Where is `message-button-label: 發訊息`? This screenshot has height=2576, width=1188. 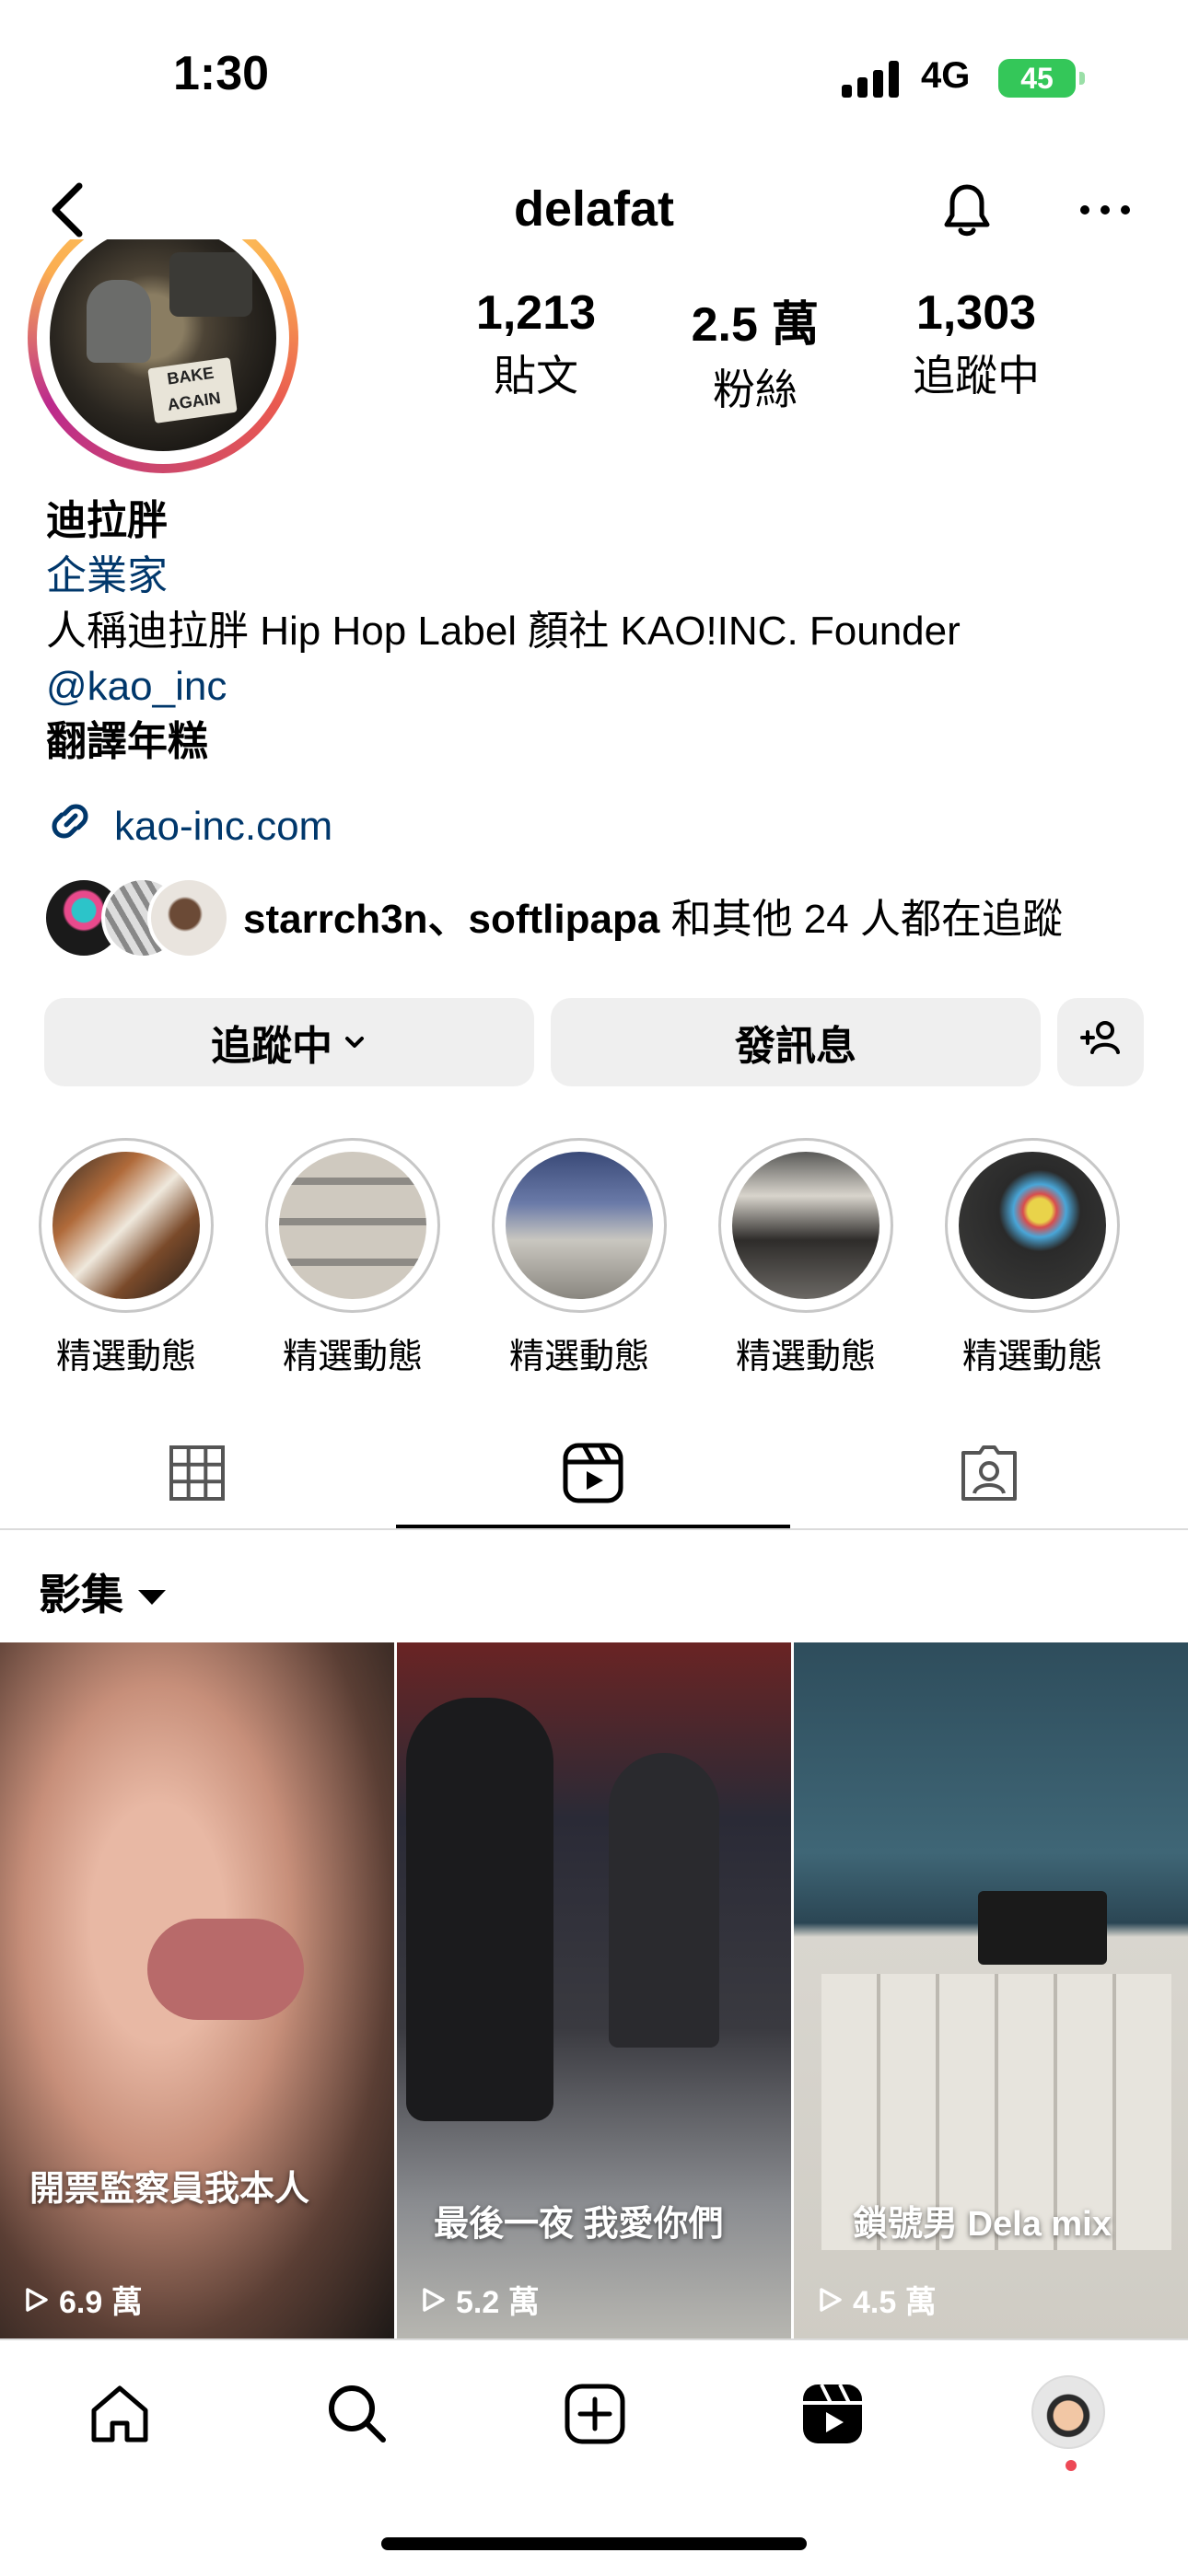
message-button-label: 發訊息 is located at coordinates (795, 1046).